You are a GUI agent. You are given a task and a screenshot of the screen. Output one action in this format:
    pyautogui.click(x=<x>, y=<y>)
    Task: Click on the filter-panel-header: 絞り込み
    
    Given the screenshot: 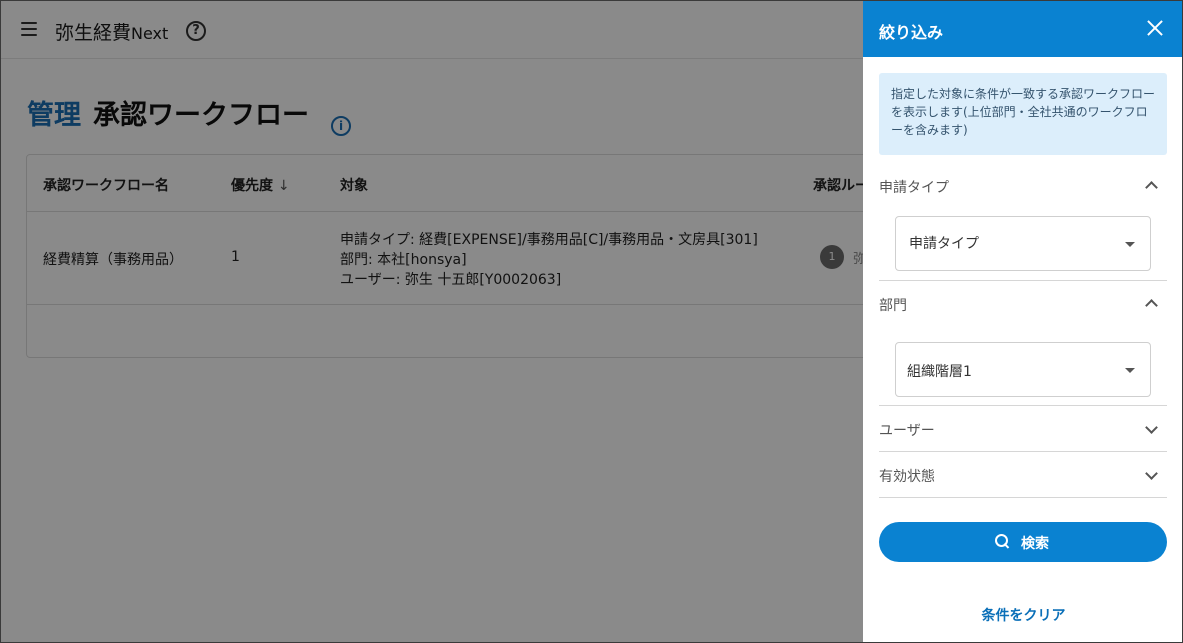 What is the action you would take?
    pyautogui.click(x=1022, y=29)
    